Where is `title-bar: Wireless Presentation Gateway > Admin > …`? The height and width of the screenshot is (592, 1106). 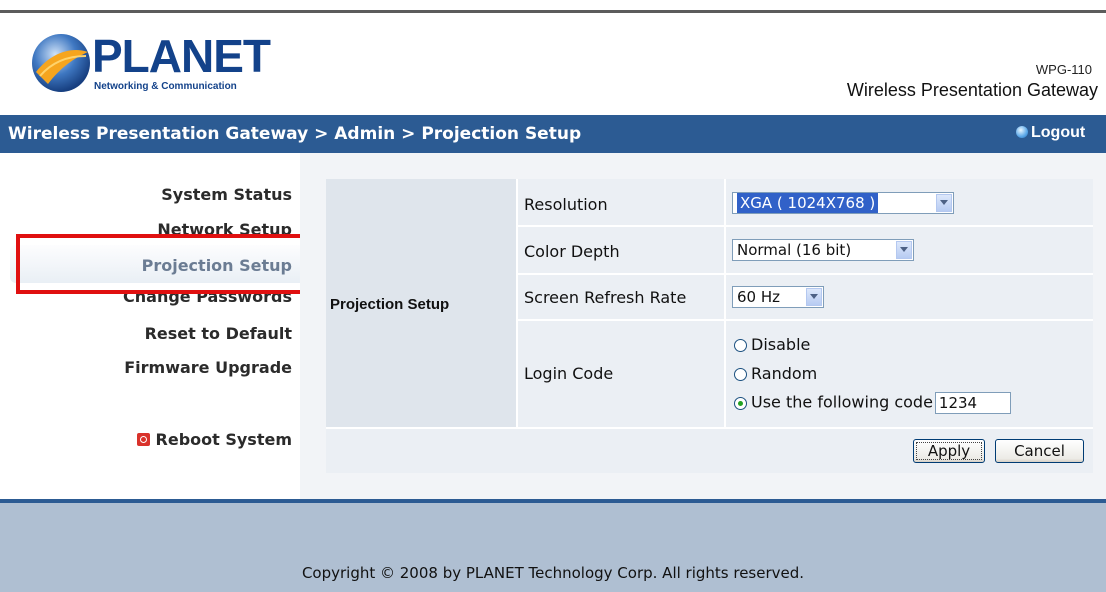
title-bar: Wireless Presentation Gateway > Admin > … is located at coordinates (553, 134).